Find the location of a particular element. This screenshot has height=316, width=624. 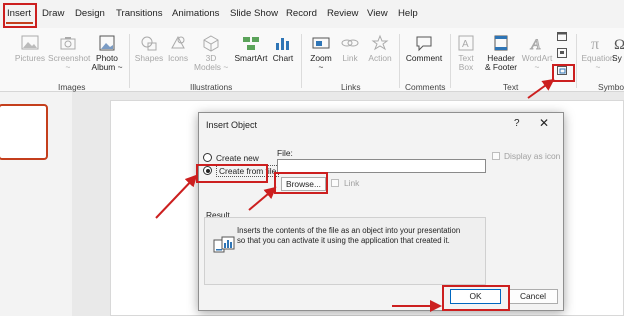

arrow-to-browse is located at coordinates (262, 198).